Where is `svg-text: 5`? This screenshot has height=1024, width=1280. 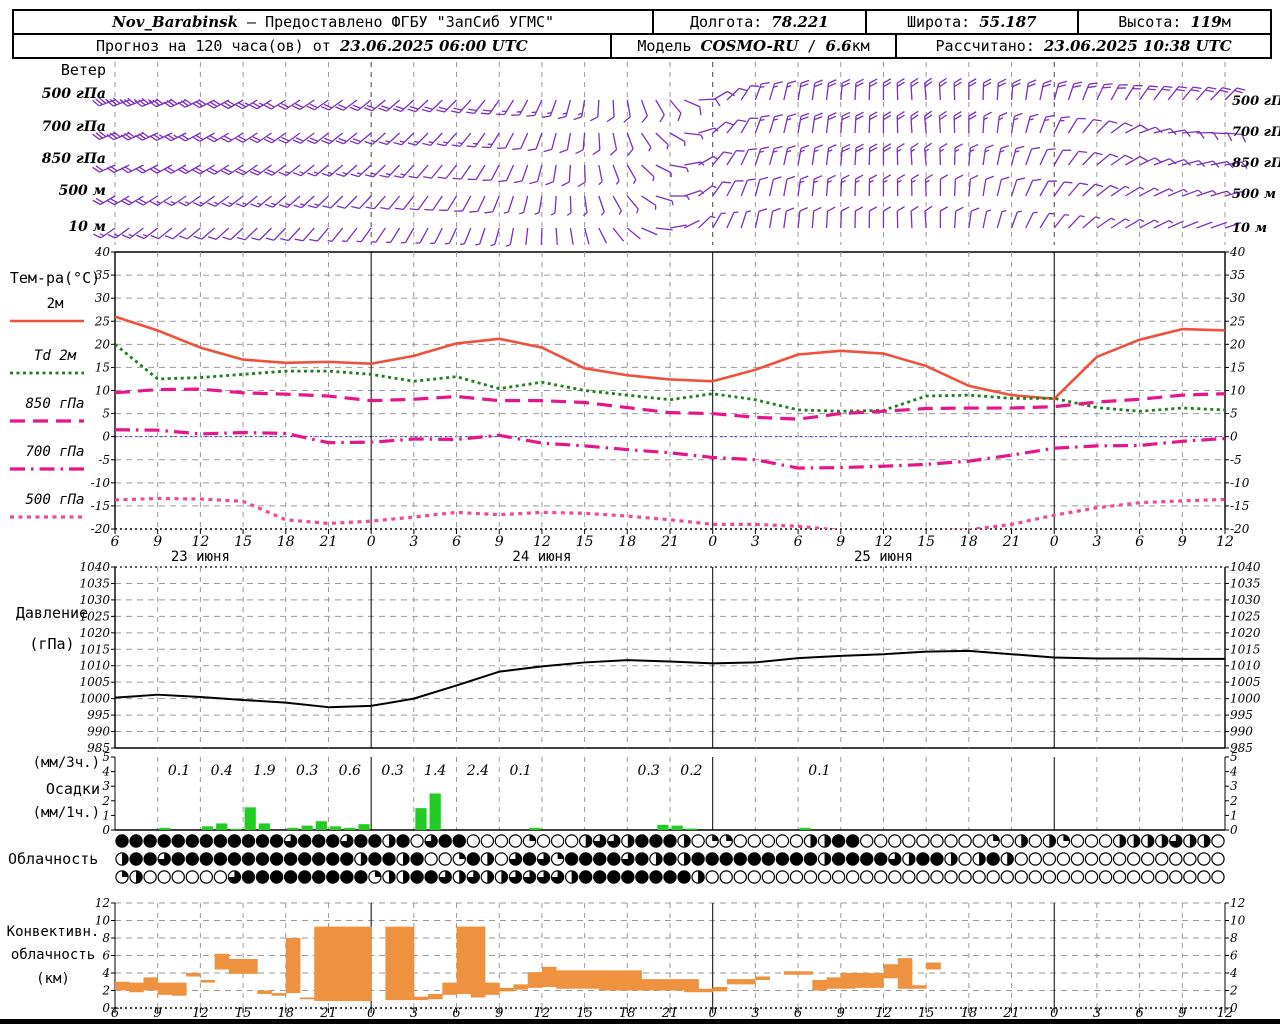
svg-text: 5 is located at coordinates (1234, 414).